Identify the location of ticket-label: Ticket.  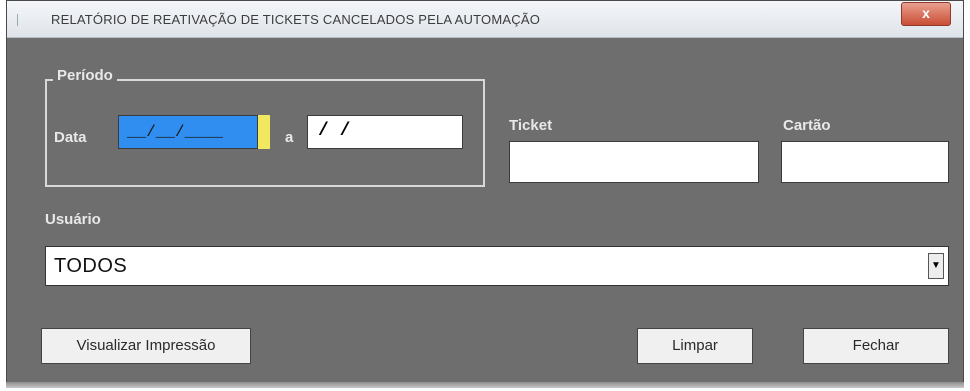
(531, 125).